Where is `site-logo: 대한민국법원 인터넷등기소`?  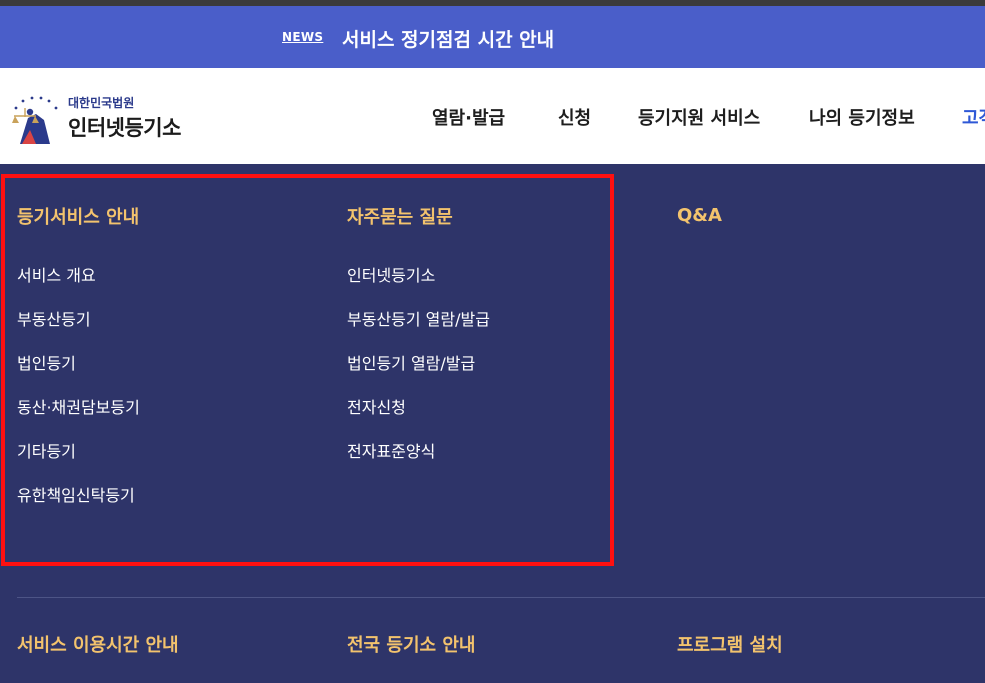 site-logo: 대한민국법원 인터넷등기소 is located at coordinates (101, 116).